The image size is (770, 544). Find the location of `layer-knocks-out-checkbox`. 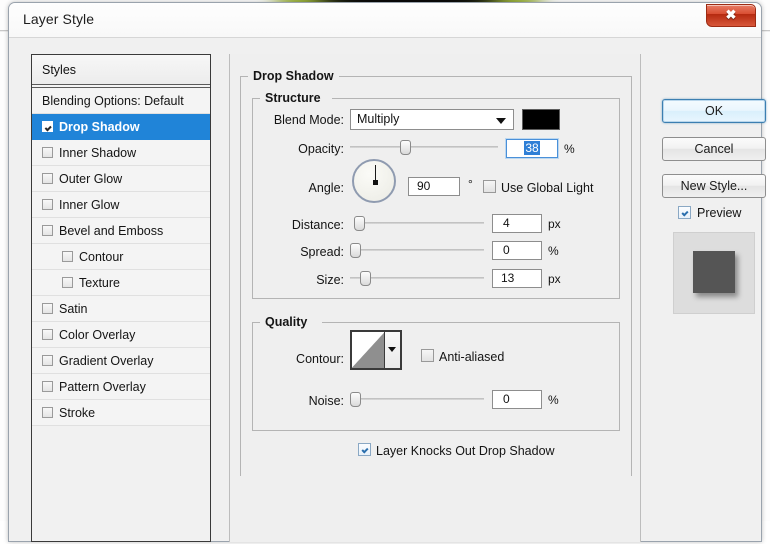

layer-knocks-out-checkbox is located at coordinates (364, 449).